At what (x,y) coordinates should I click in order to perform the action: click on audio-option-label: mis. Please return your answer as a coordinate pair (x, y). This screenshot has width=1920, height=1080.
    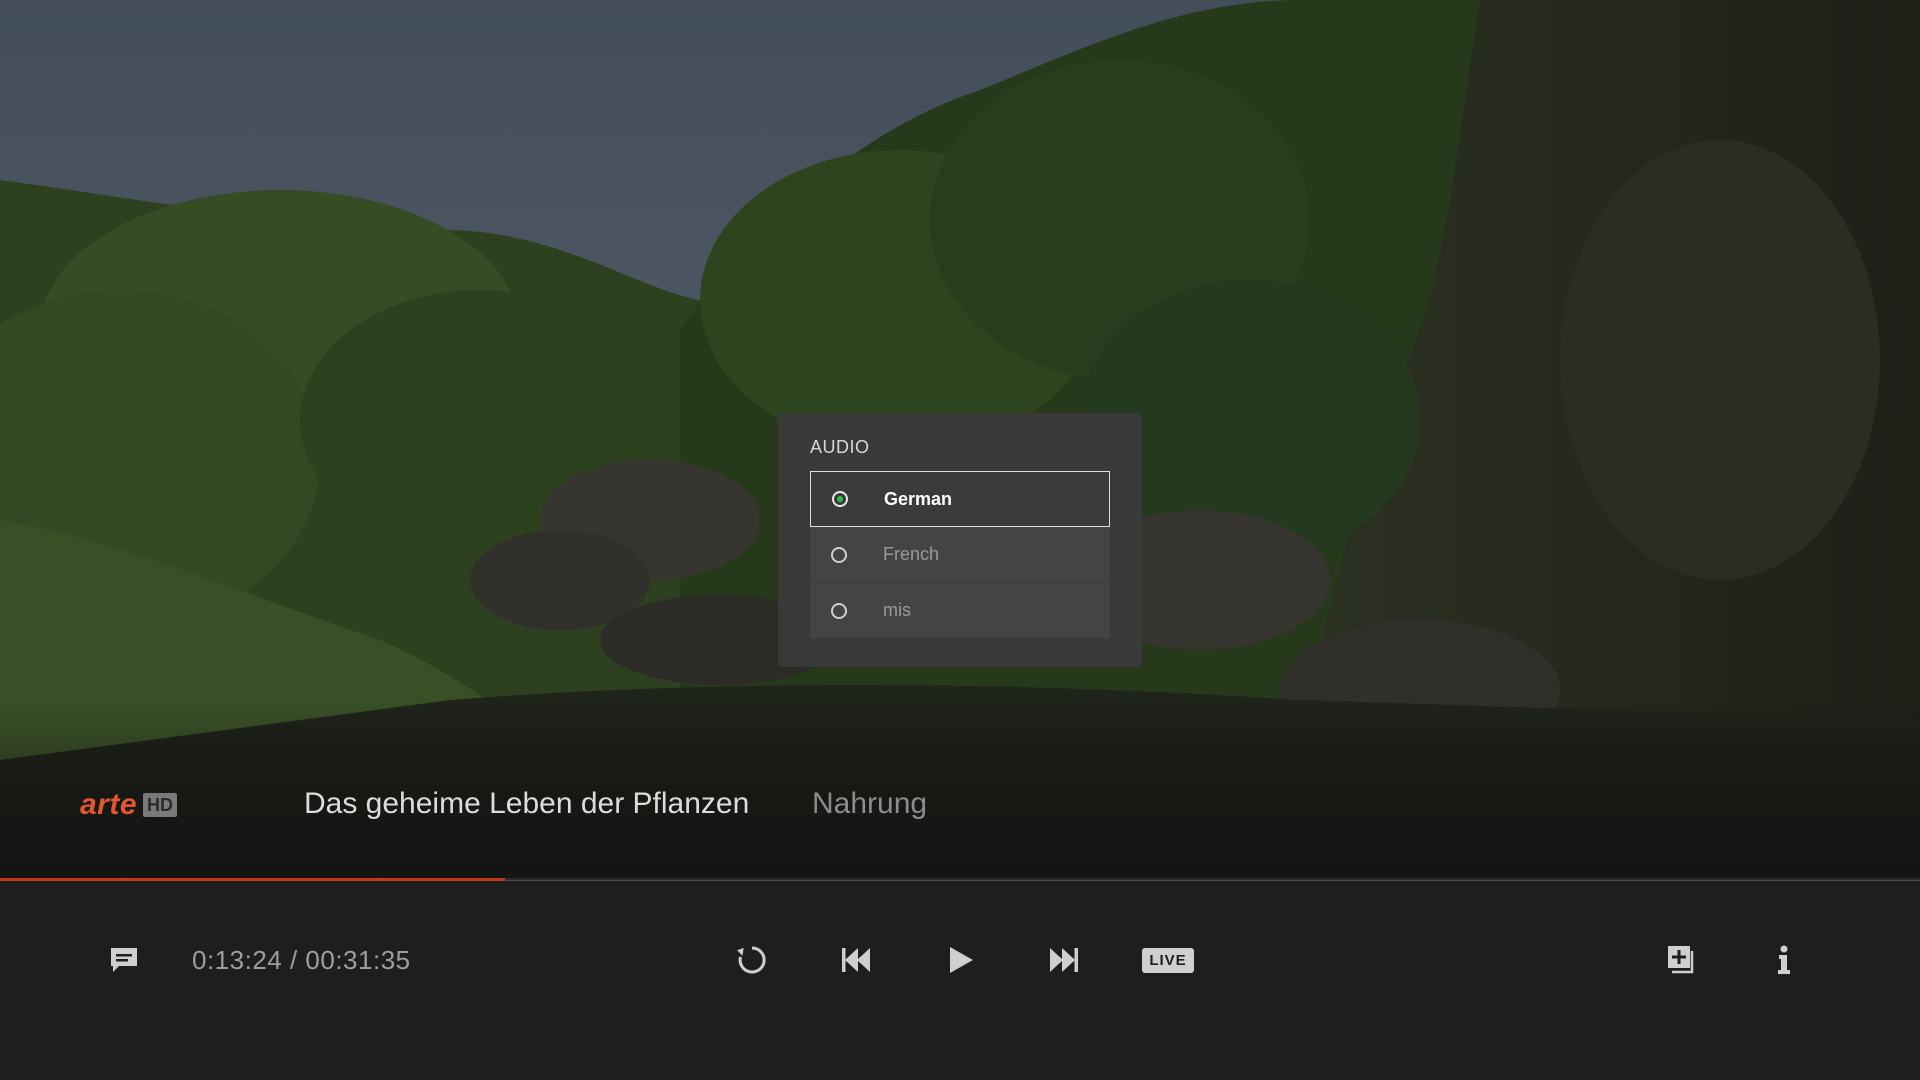
    Looking at the image, I should click on (897, 610).